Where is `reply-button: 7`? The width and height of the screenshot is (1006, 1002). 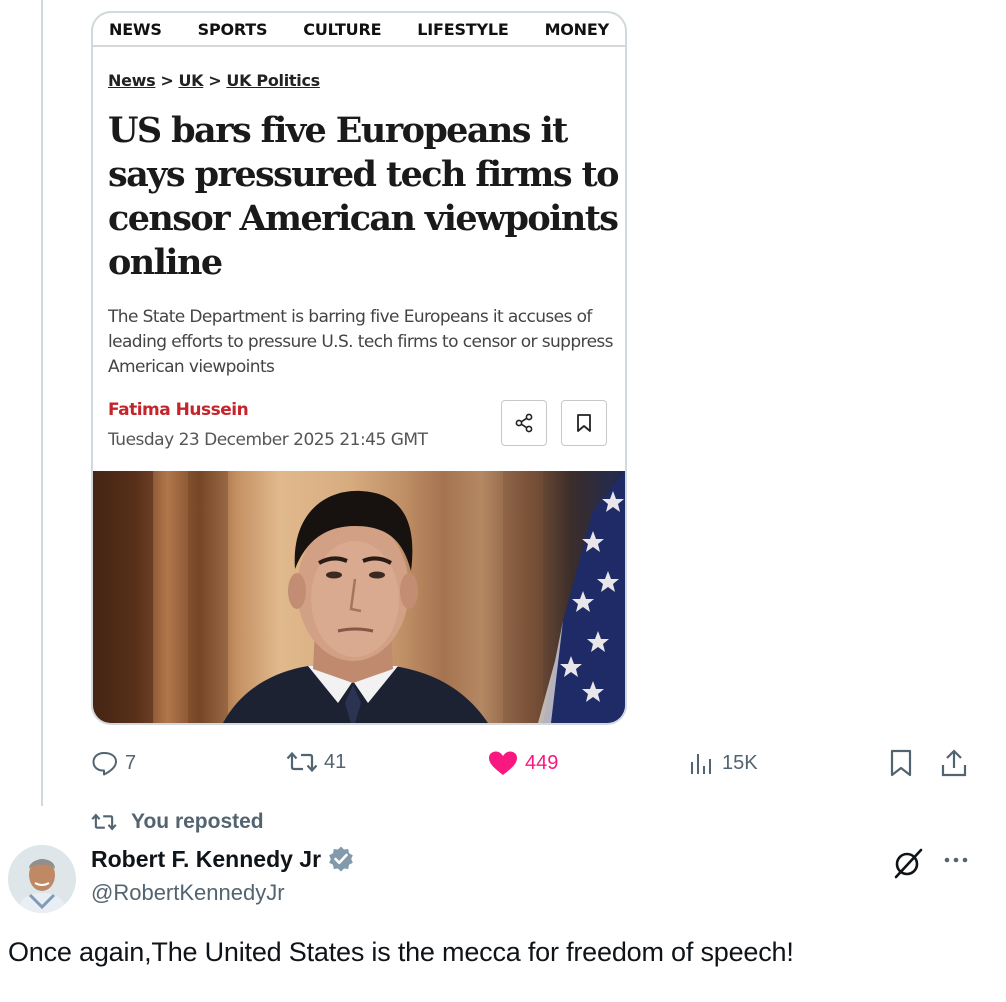
reply-button: 7 is located at coordinates (113, 763).